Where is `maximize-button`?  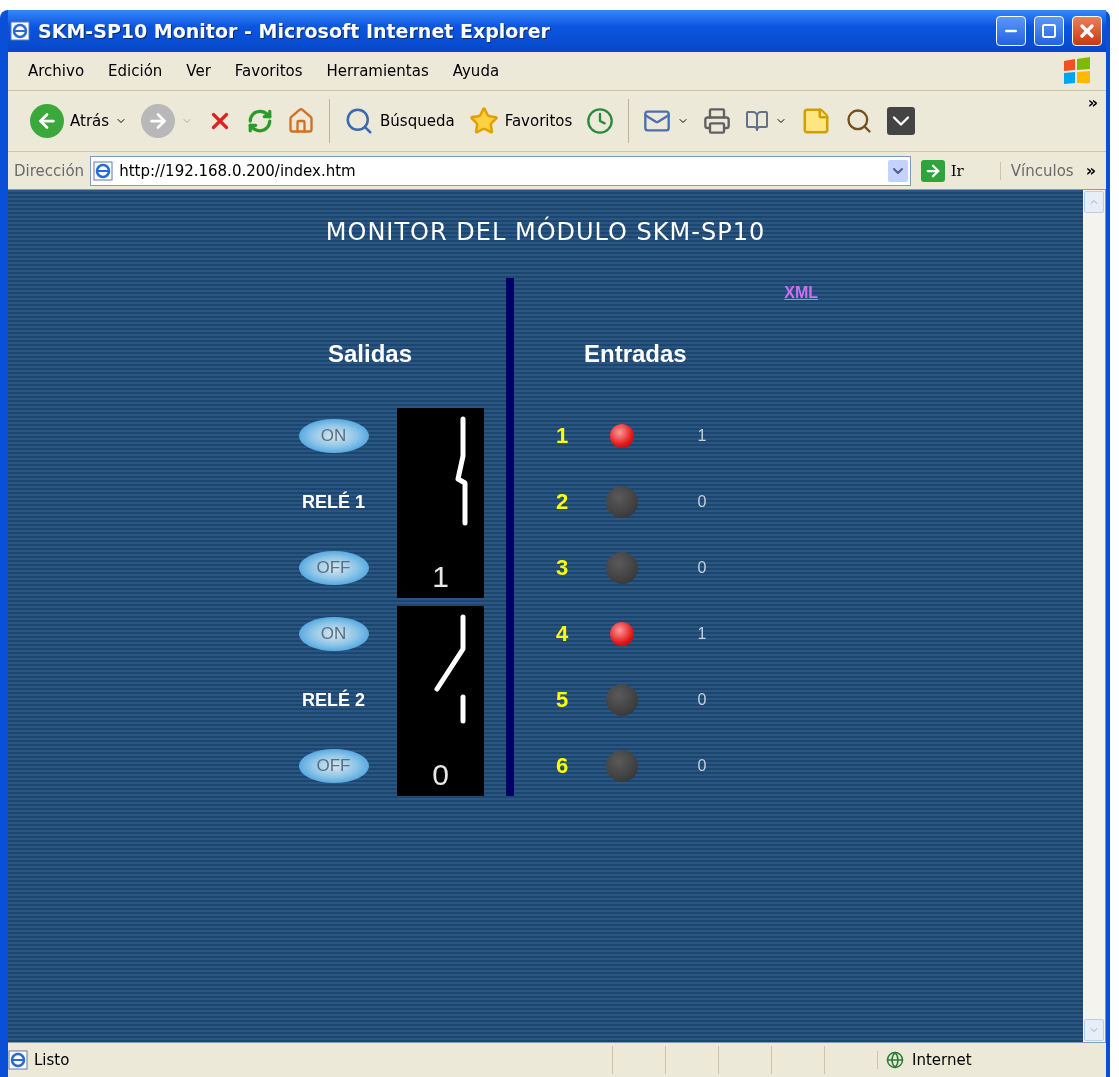
maximize-button is located at coordinates (1049, 31).